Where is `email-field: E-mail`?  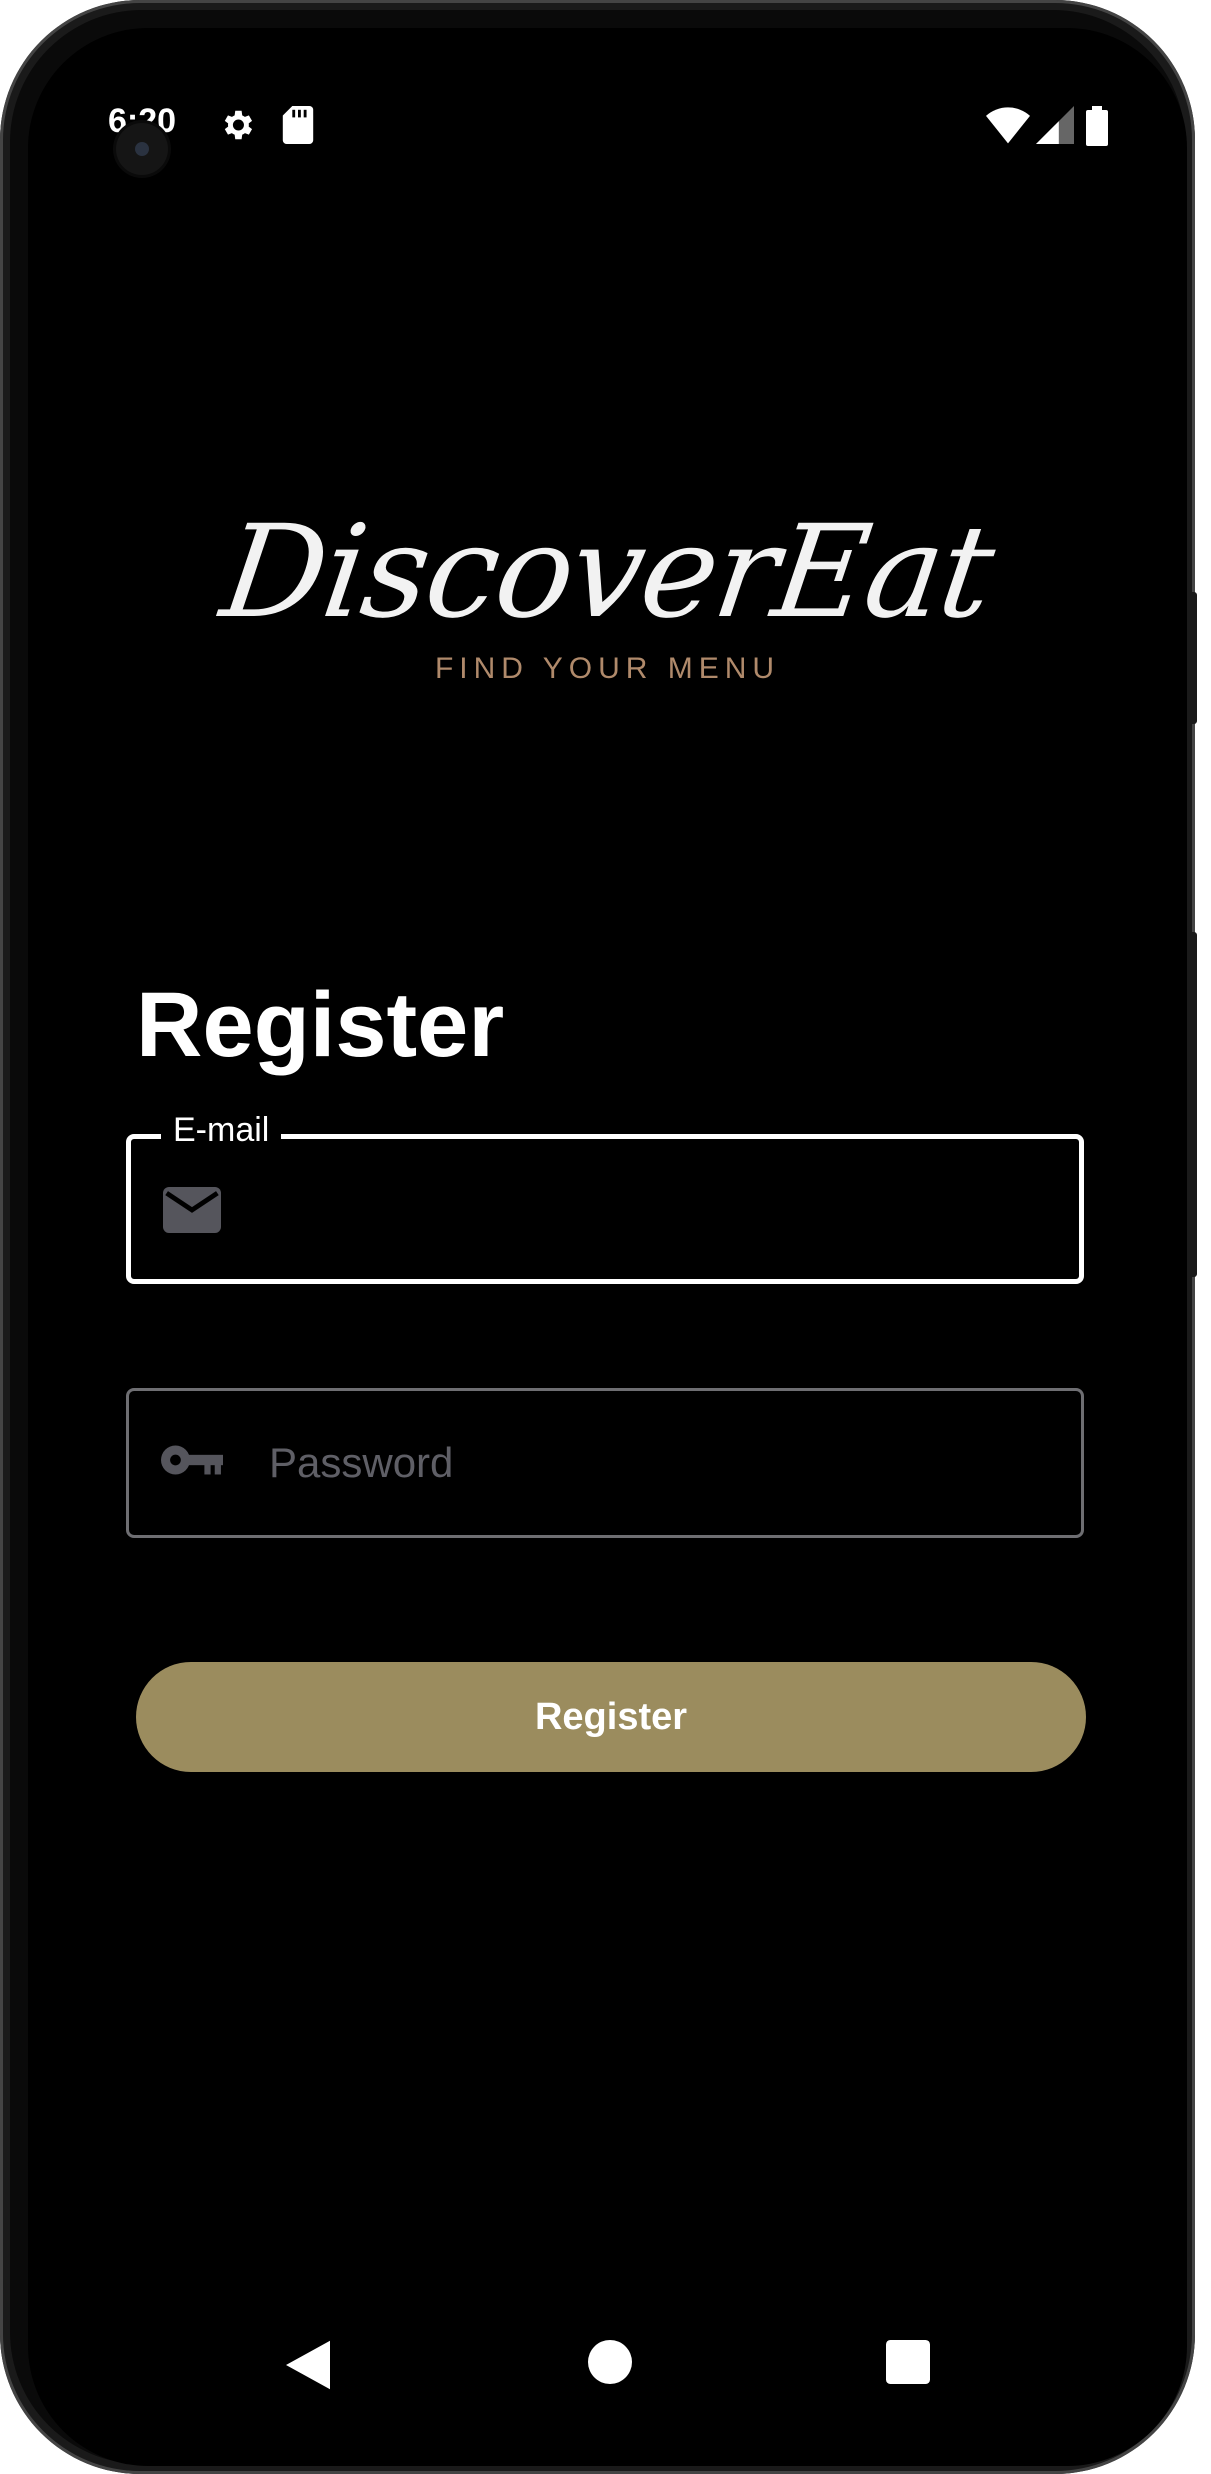 email-field: E-mail is located at coordinates (605, 1197).